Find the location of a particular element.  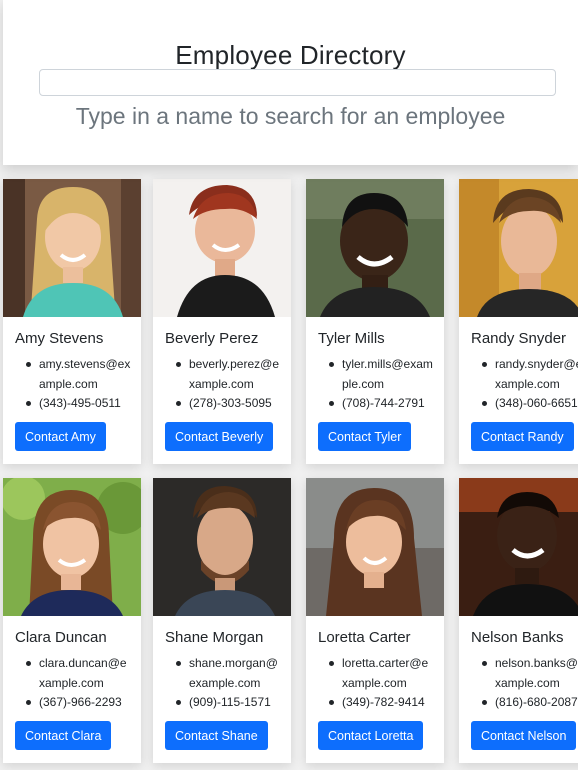

contact-button: Contact Beverly is located at coordinates (219, 436).